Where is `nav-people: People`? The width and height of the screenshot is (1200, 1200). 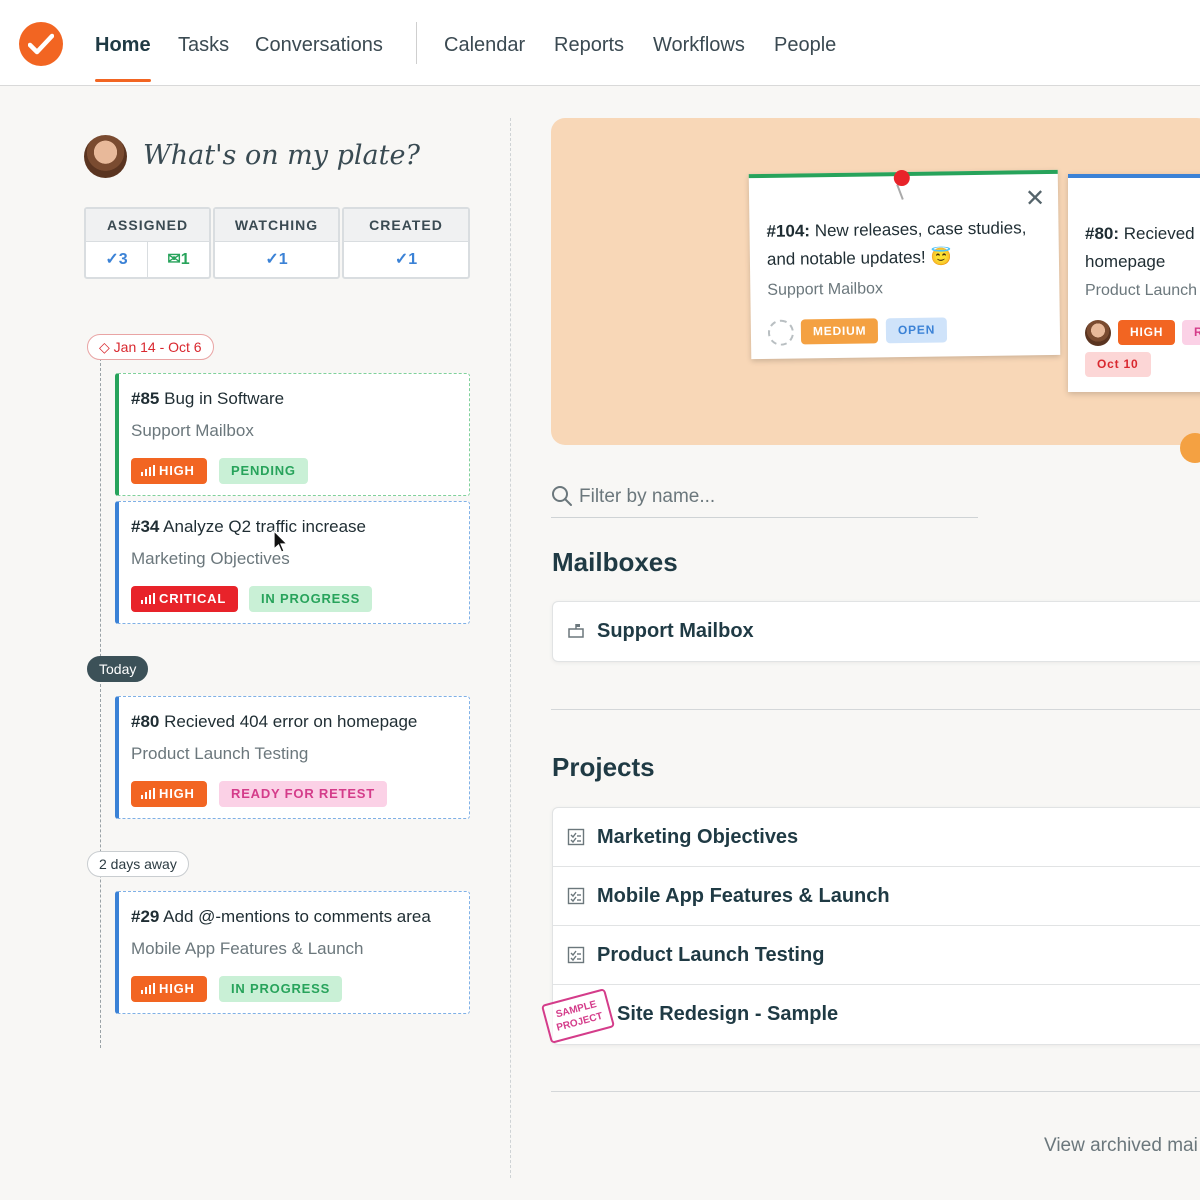 nav-people: People is located at coordinates (805, 45).